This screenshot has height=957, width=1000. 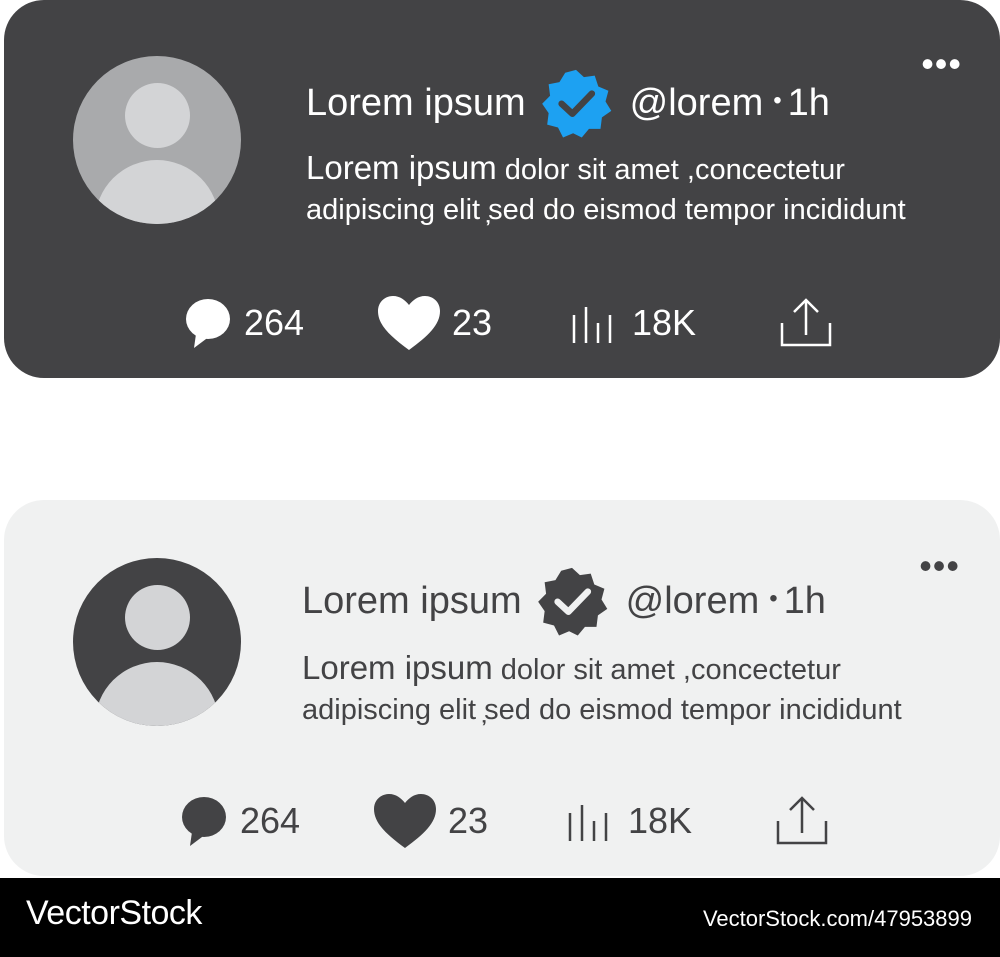 What do you see at coordinates (837, 918) in the screenshot?
I see `stock-url: VectorStock.com/47953899` at bounding box center [837, 918].